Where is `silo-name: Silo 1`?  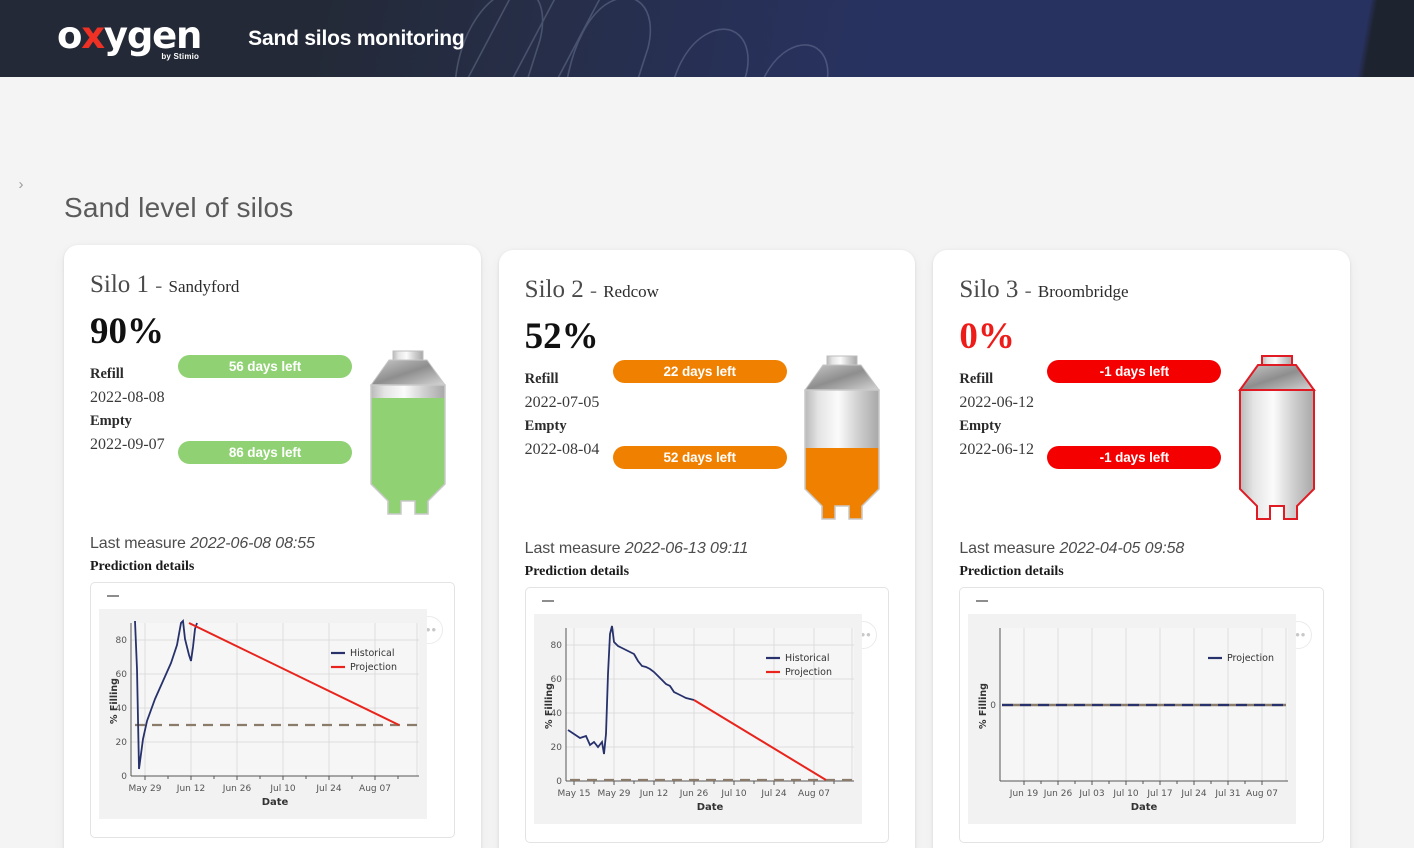 silo-name: Silo 1 is located at coordinates (120, 284).